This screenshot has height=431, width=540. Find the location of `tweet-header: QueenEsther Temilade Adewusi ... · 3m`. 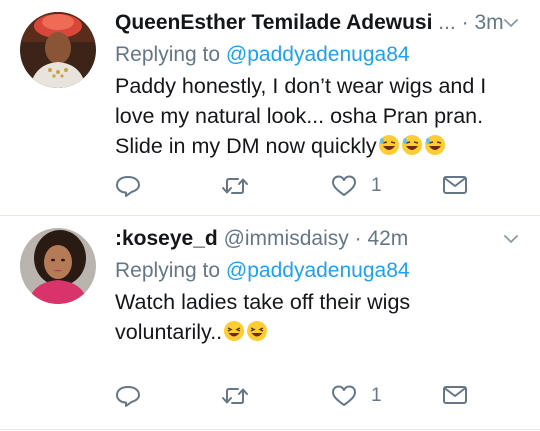

tweet-header: QueenEsther Temilade Adewusi ... · 3m is located at coordinates (317, 23).